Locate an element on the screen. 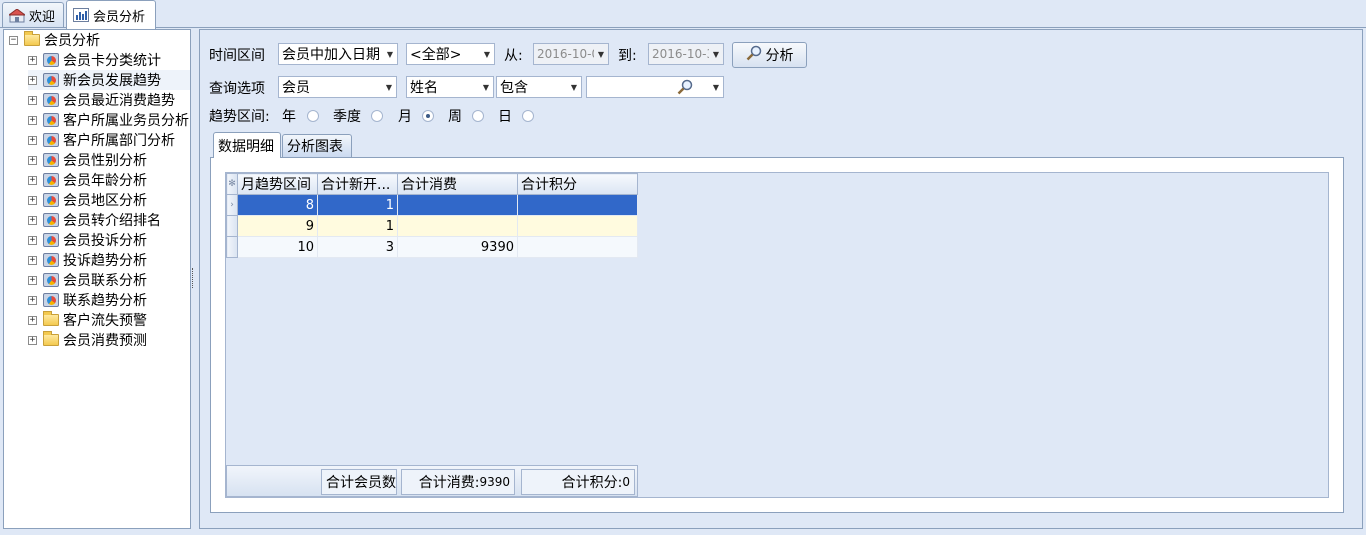  tab-data-detail: 数据明细 is located at coordinates (247, 145).